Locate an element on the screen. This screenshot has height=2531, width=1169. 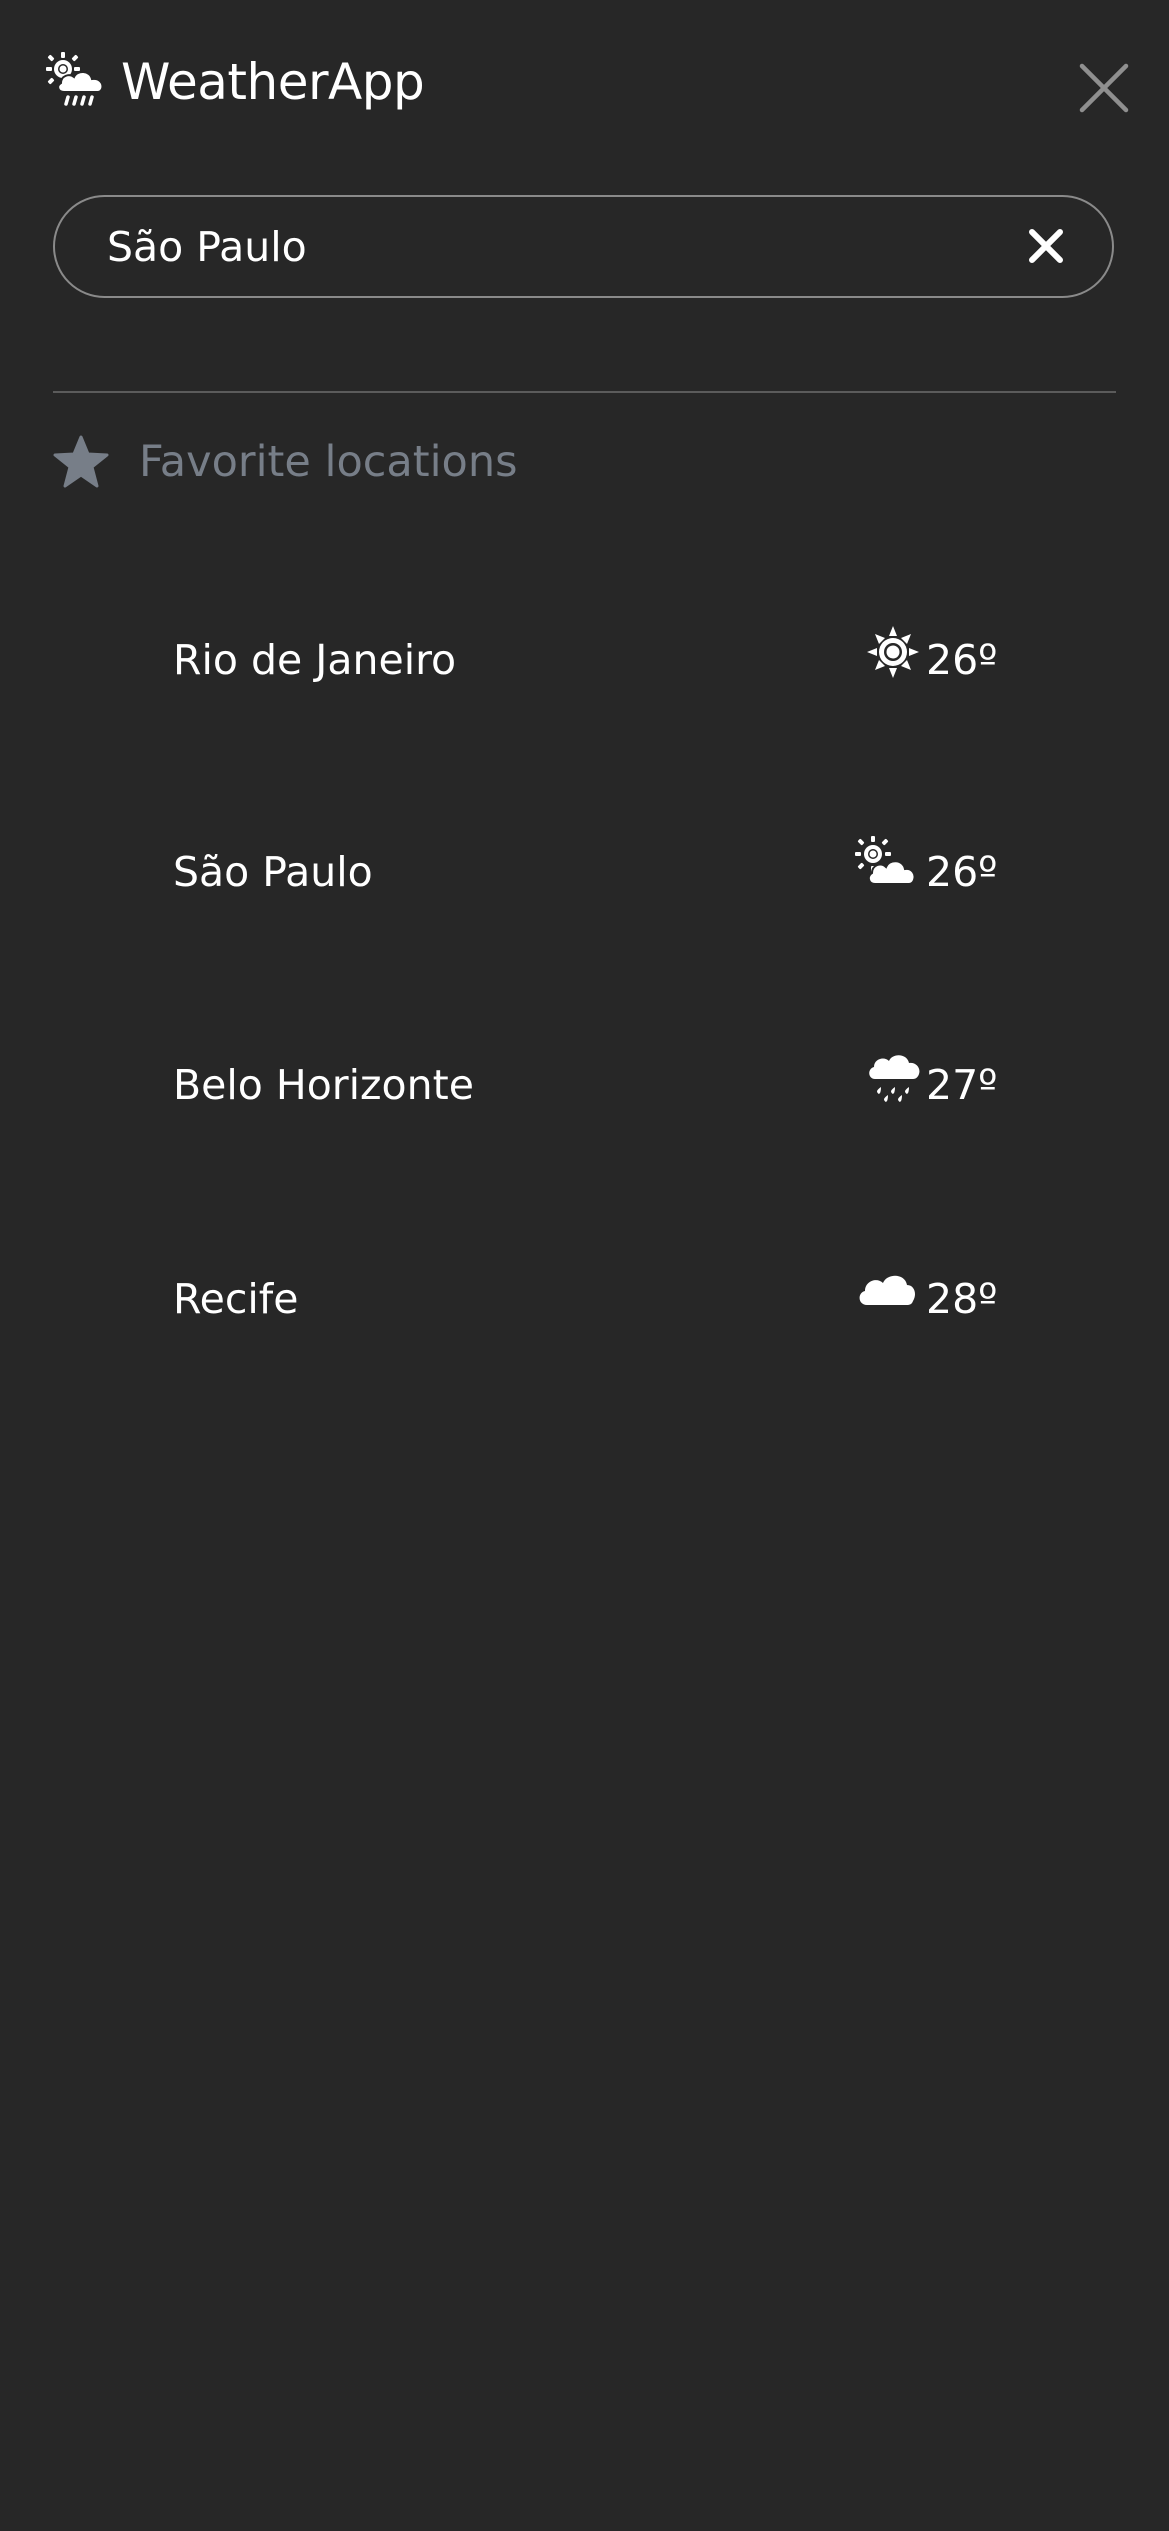
location-name: Rio de Janeiro is located at coordinates (315, 660).